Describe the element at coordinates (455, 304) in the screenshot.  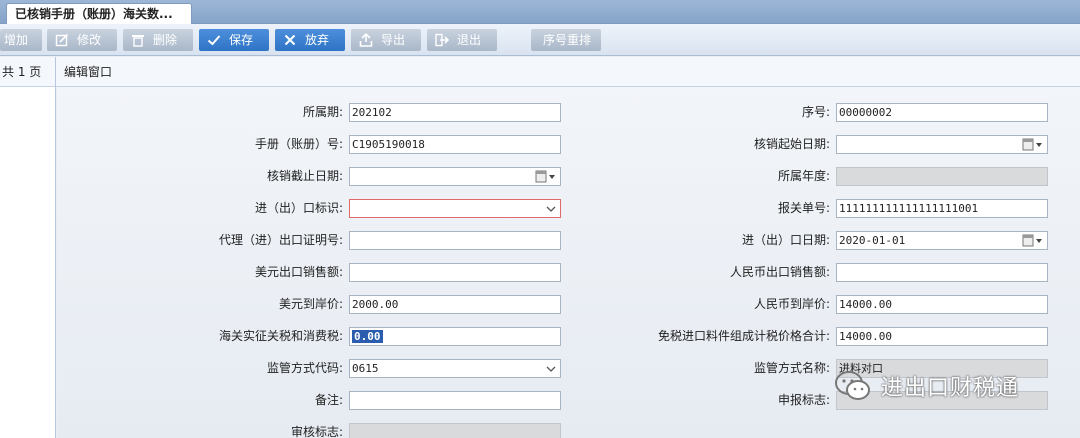
I see `usd-cif-input: 2000.00` at that location.